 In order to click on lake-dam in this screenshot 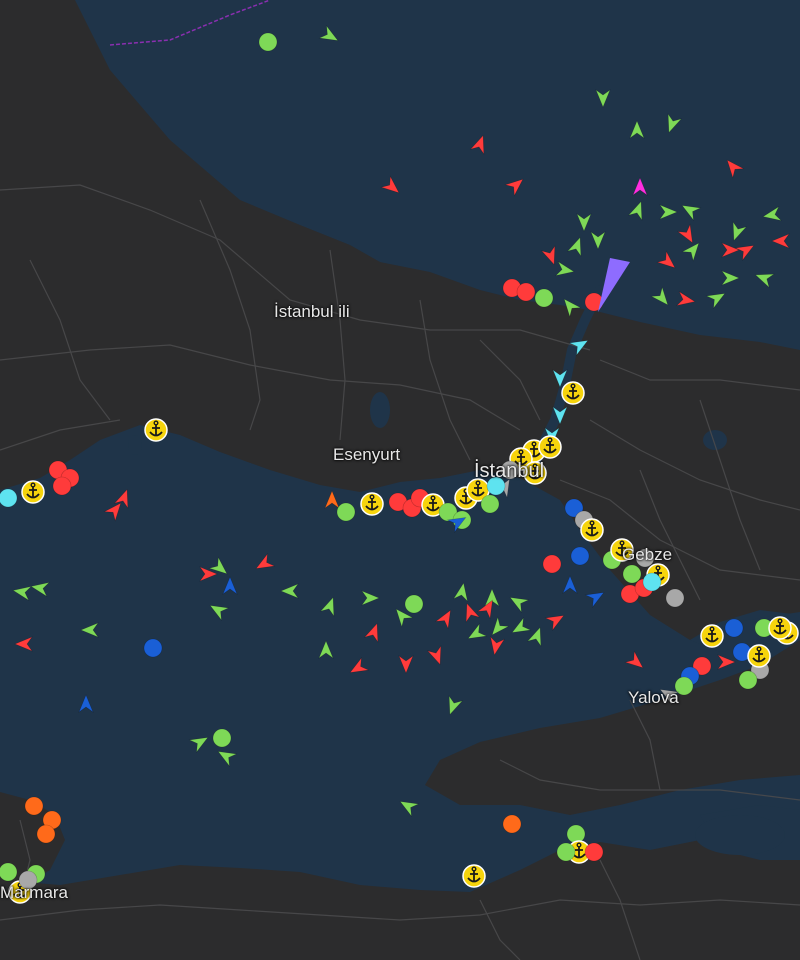, I will do `click(715, 440)`.